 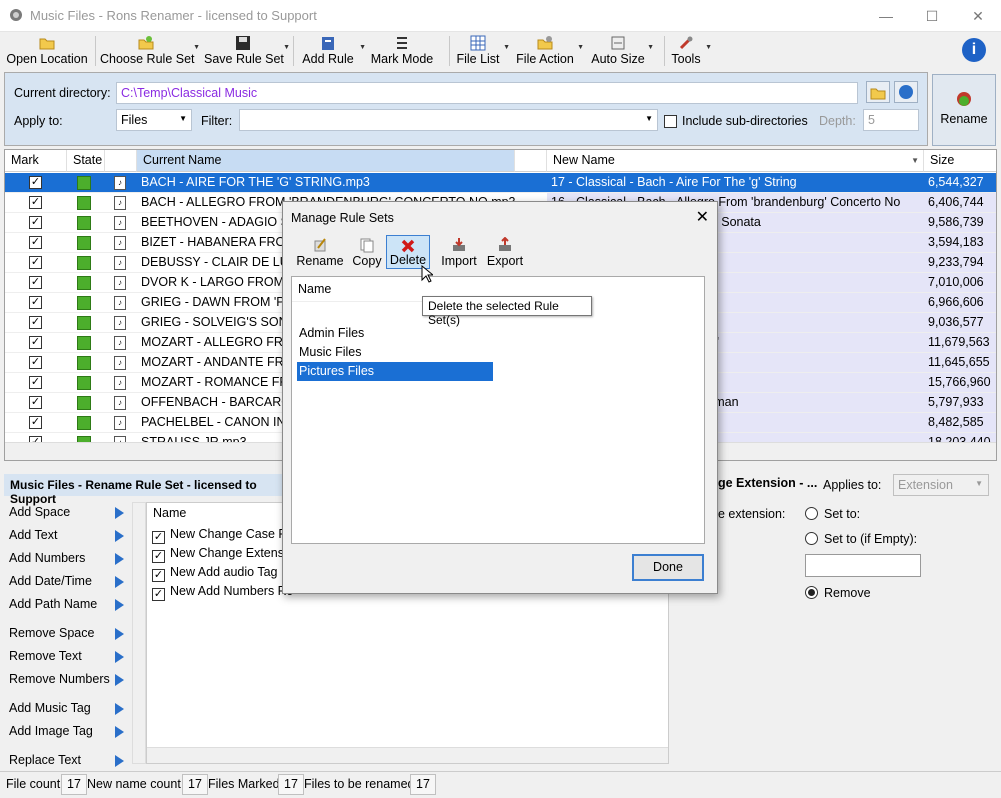 I want to click on remove-label: Remove, so click(x=847, y=593).